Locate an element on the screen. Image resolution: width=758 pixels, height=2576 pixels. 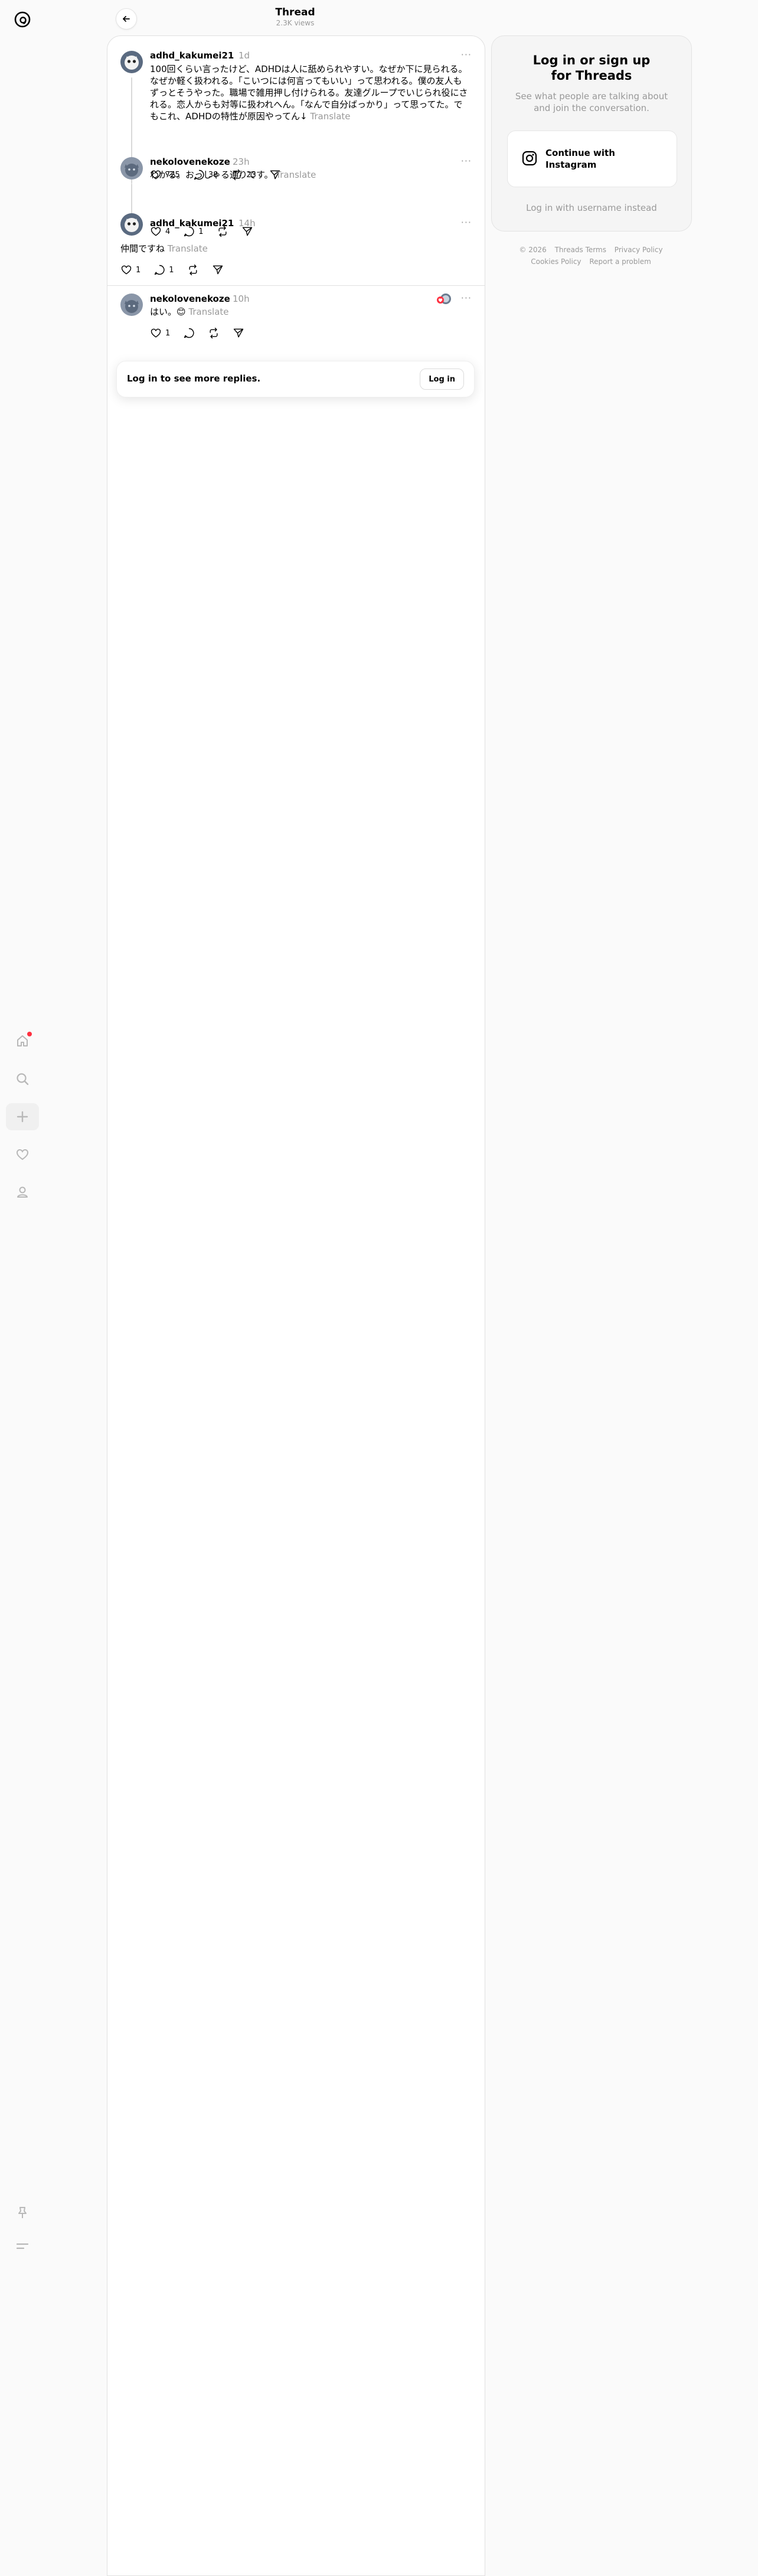
continue-with-instagram-button: Continue with Instagram is located at coordinates (592, 159).